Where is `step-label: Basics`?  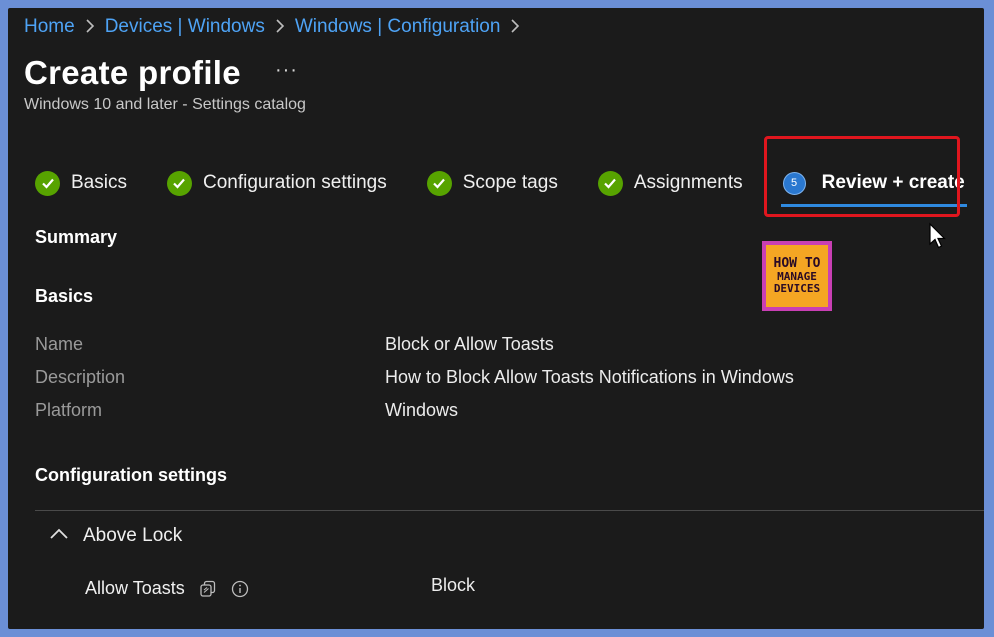
step-label: Basics is located at coordinates (99, 182).